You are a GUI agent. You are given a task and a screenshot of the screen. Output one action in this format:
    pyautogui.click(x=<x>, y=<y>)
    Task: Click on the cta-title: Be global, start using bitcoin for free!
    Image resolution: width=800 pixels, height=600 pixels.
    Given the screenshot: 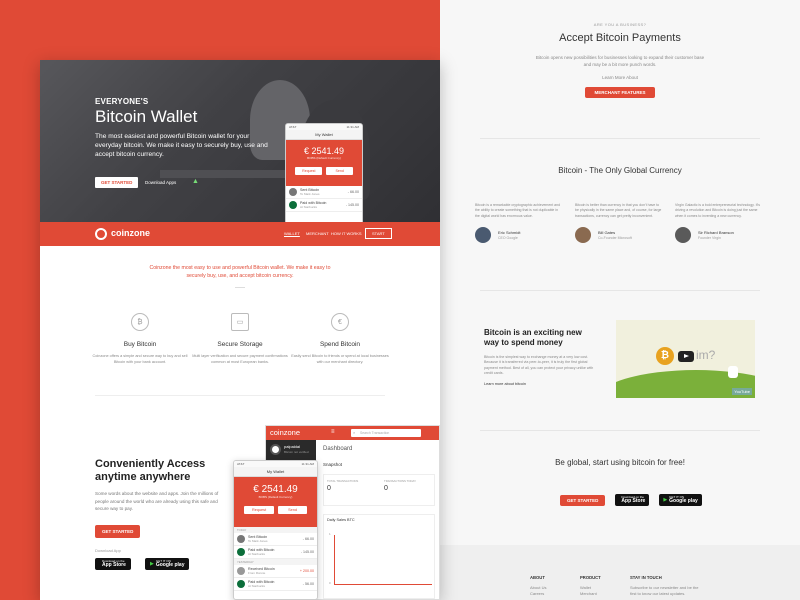 What is the action you would take?
    pyautogui.click(x=620, y=462)
    